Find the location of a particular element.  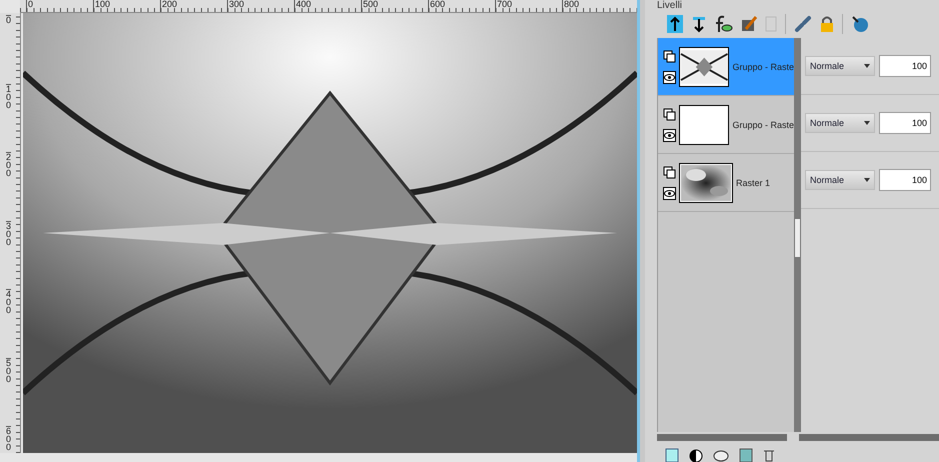

layer-row: Raster 1 is located at coordinates (726, 183).